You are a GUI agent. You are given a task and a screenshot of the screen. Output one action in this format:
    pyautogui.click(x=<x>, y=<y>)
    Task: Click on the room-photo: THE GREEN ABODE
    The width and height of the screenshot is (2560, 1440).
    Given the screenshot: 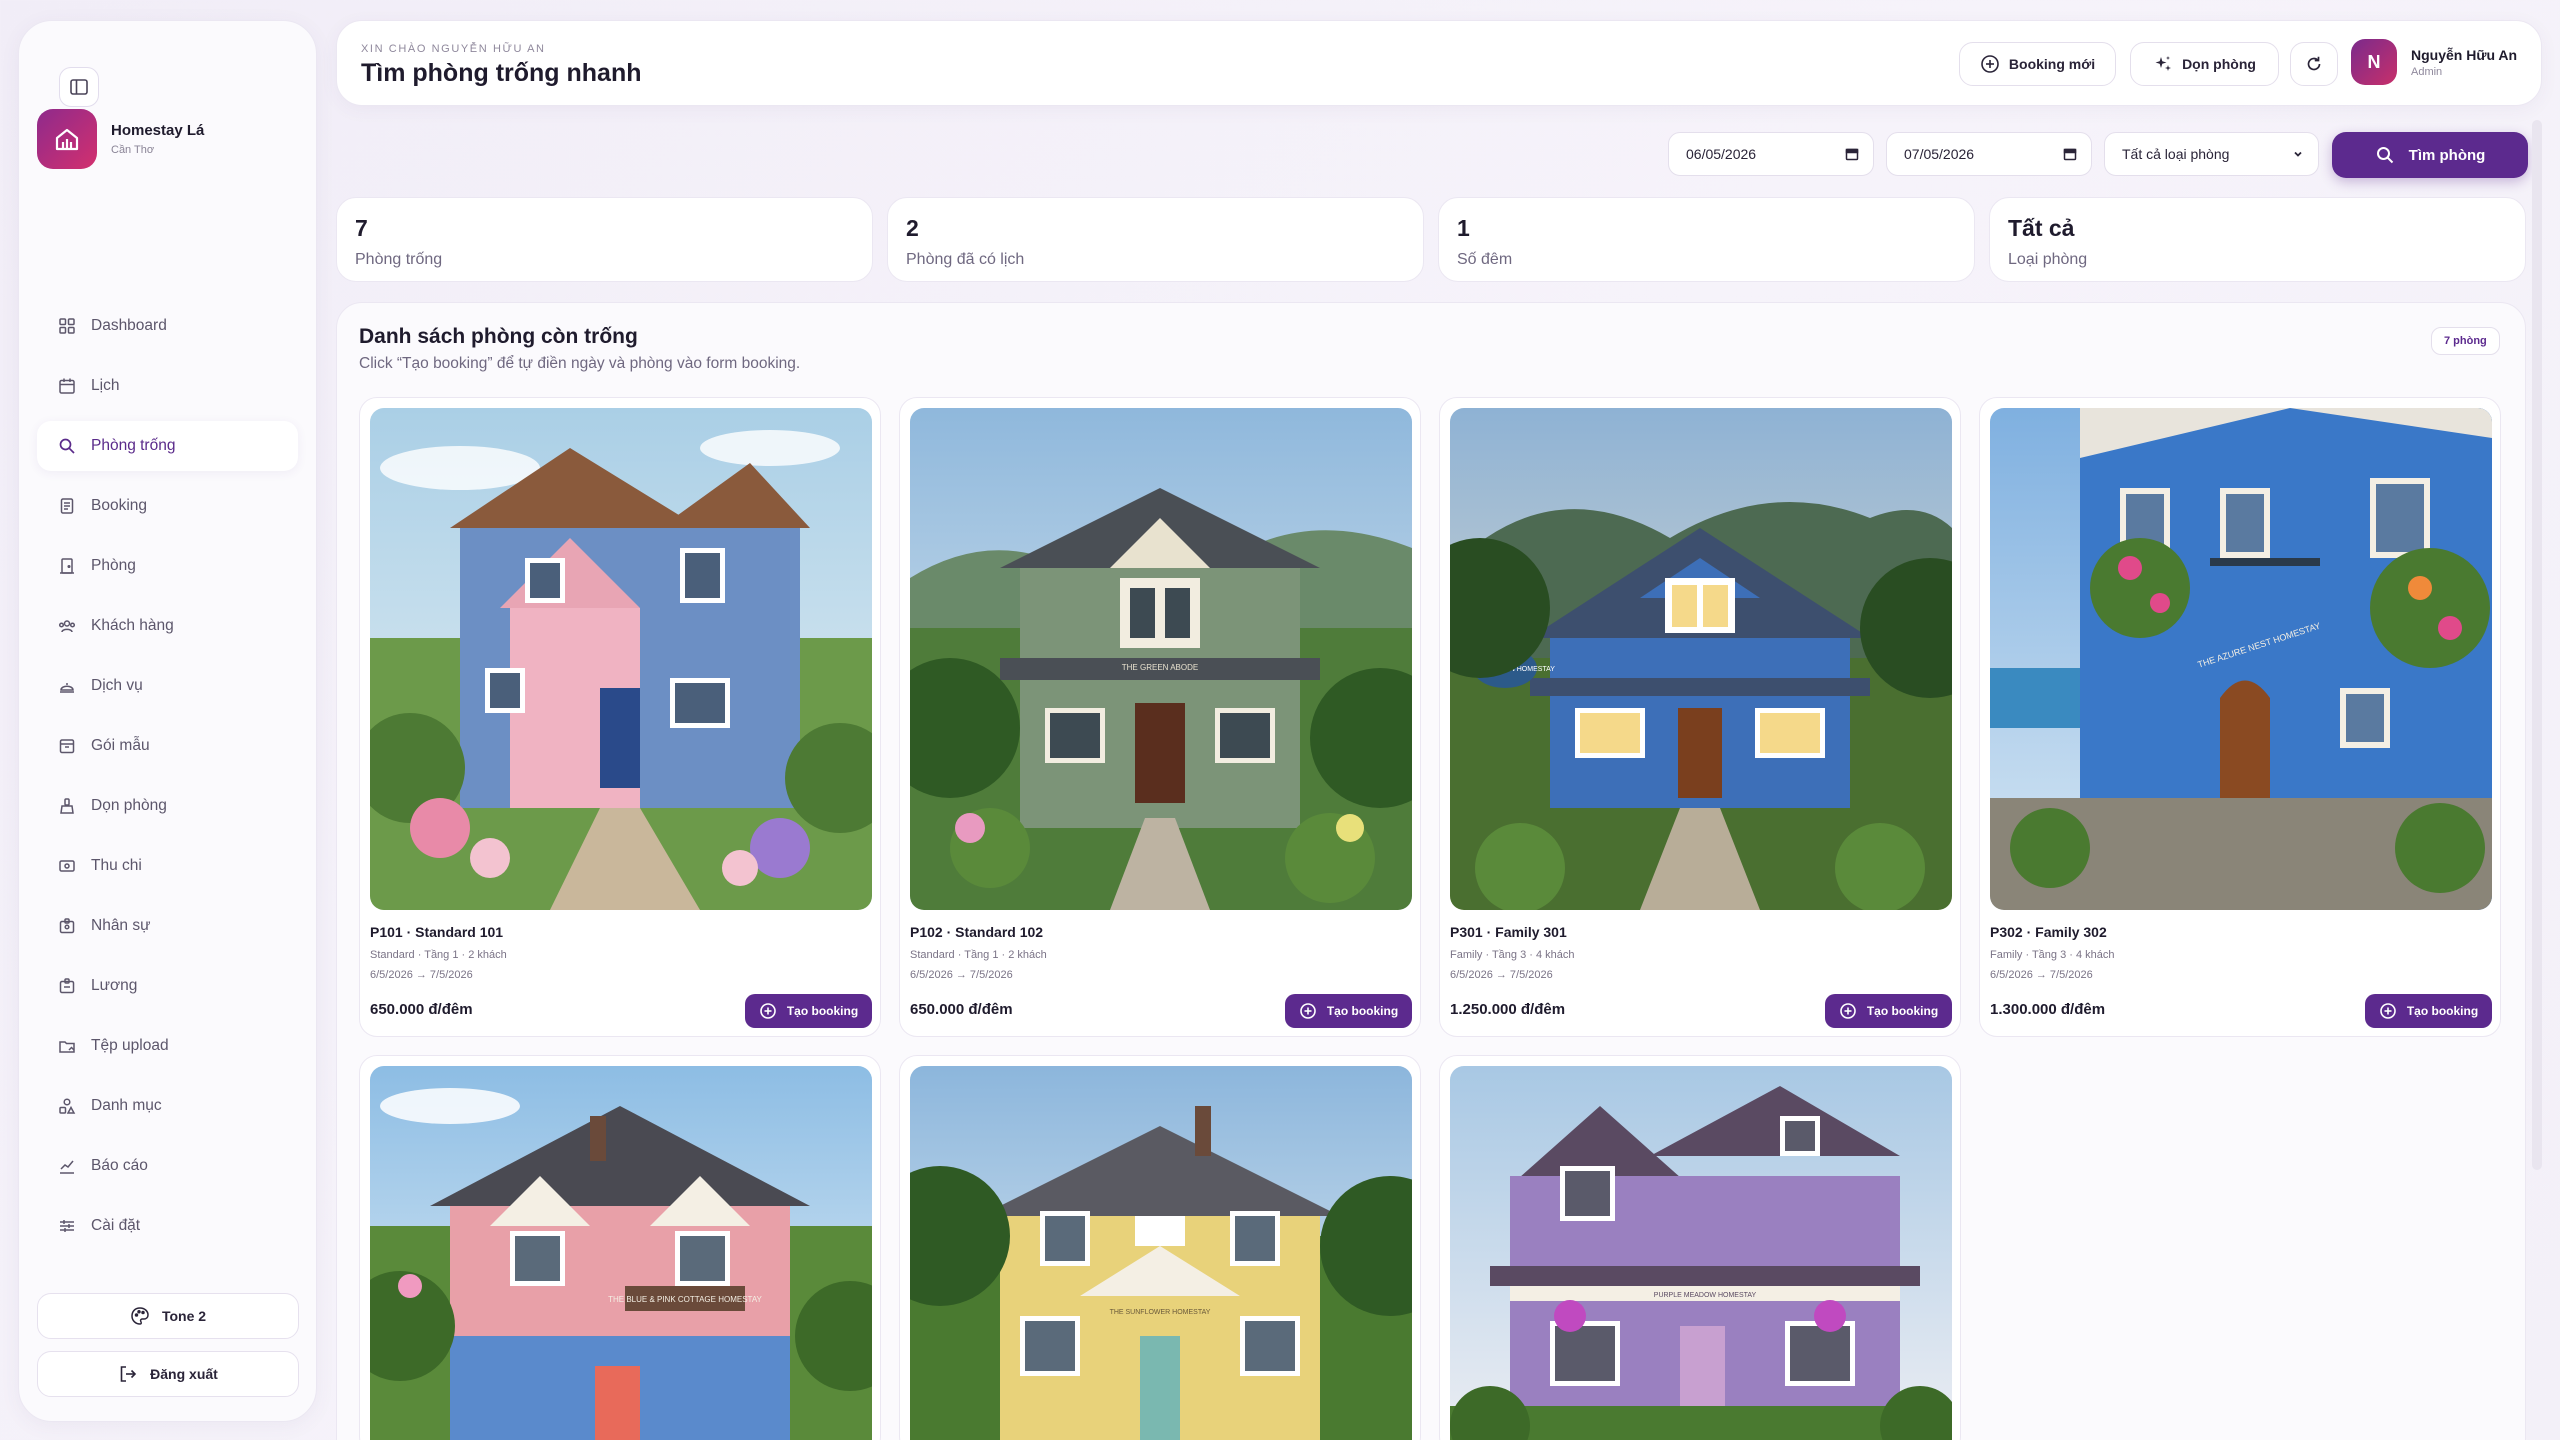 What is the action you would take?
    pyautogui.click(x=1161, y=659)
    